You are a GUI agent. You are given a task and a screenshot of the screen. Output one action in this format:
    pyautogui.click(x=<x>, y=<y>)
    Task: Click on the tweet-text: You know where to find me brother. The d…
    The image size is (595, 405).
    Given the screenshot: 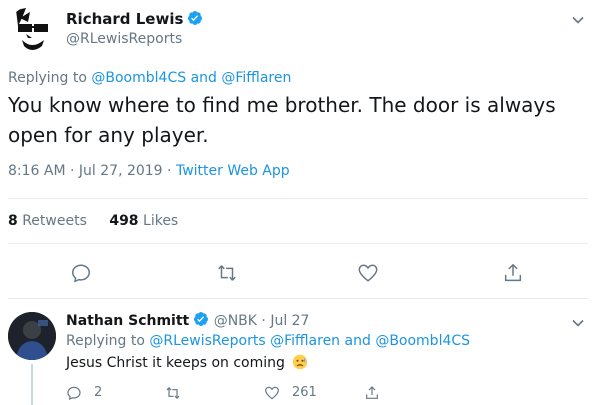 What is the action you would take?
    pyautogui.click(x=282, y=120)
    